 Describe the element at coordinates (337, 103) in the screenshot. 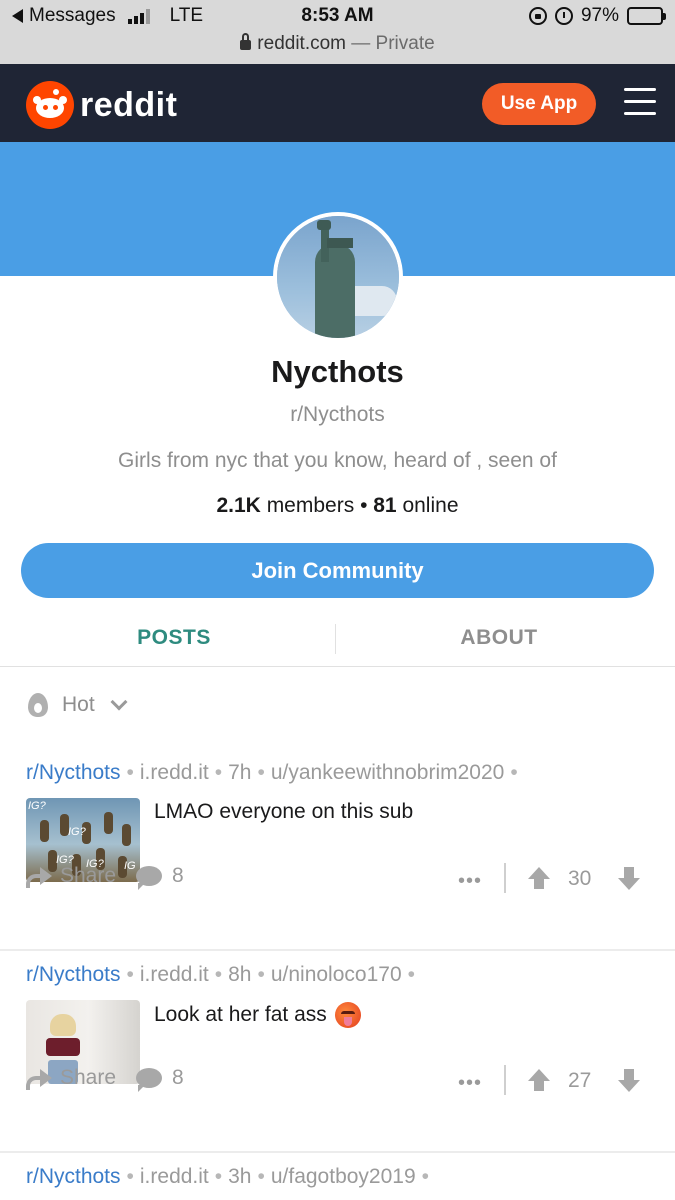

I see `reddit-header: reddit Use App` at that location.